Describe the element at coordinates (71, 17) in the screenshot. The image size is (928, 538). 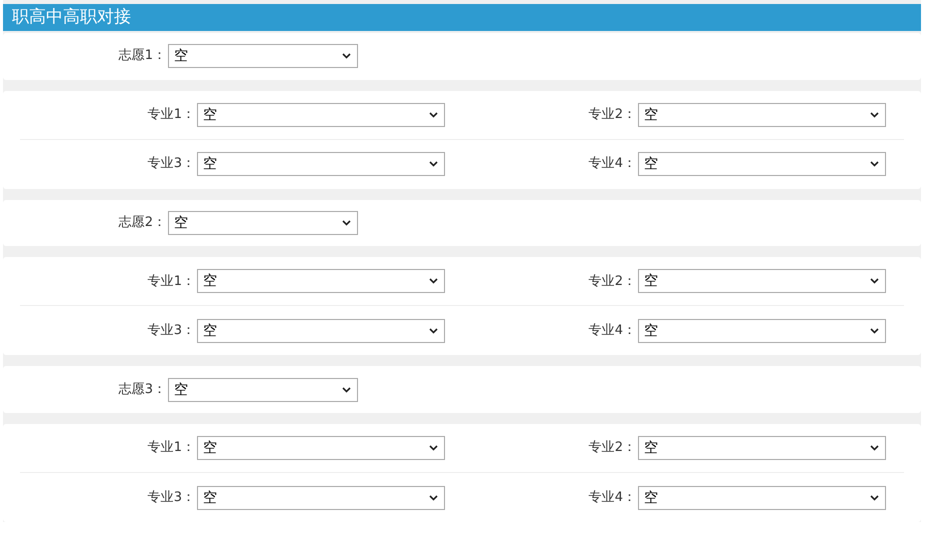
I see `header-title: 职高中高职对接` at that location.